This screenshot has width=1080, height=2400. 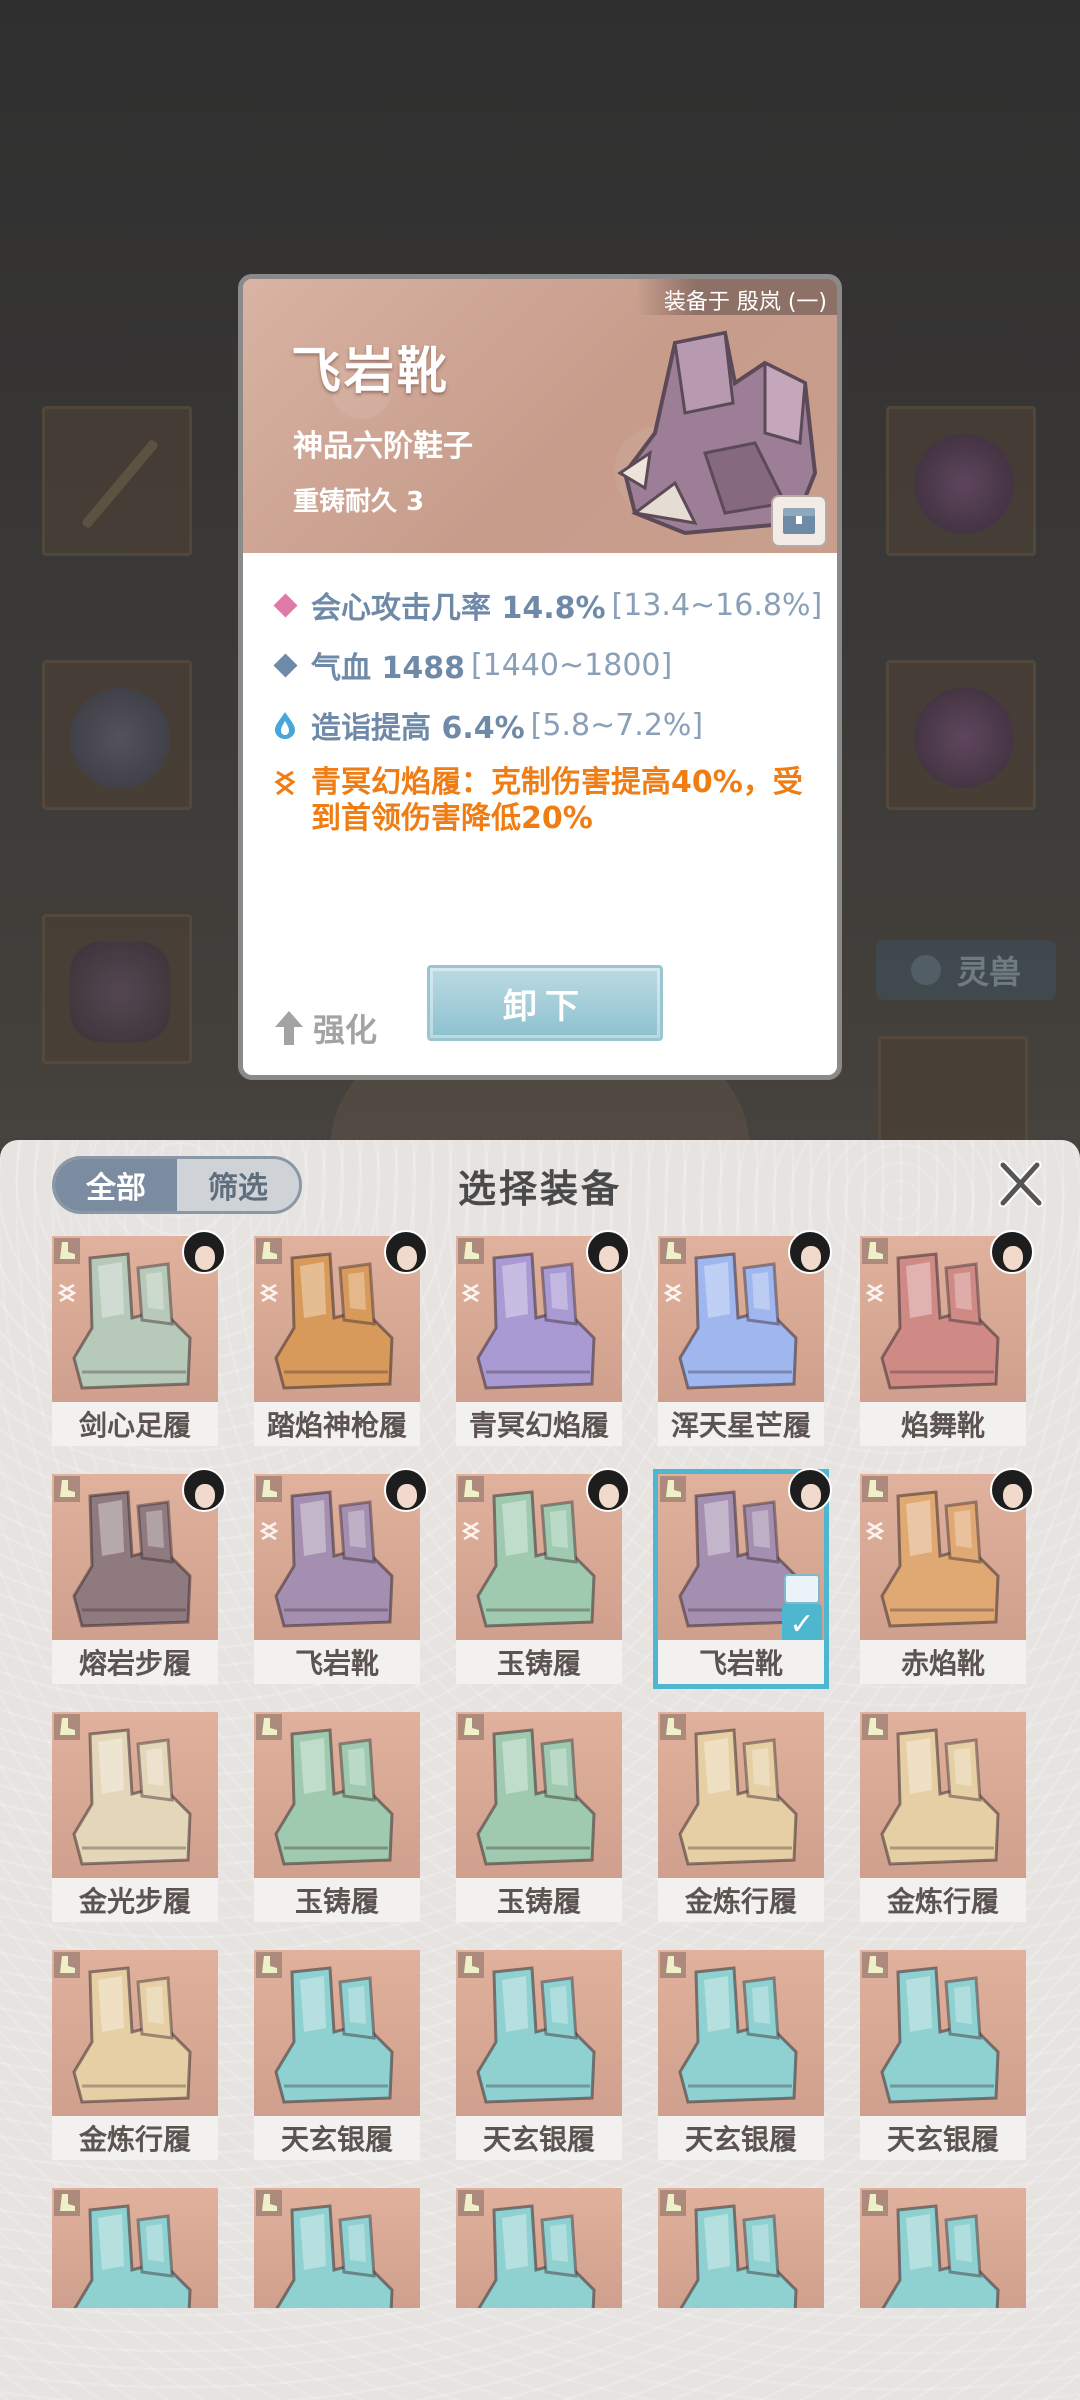 I want to click on pet-tag-label: 灵兽, so click(x=988, y=972).